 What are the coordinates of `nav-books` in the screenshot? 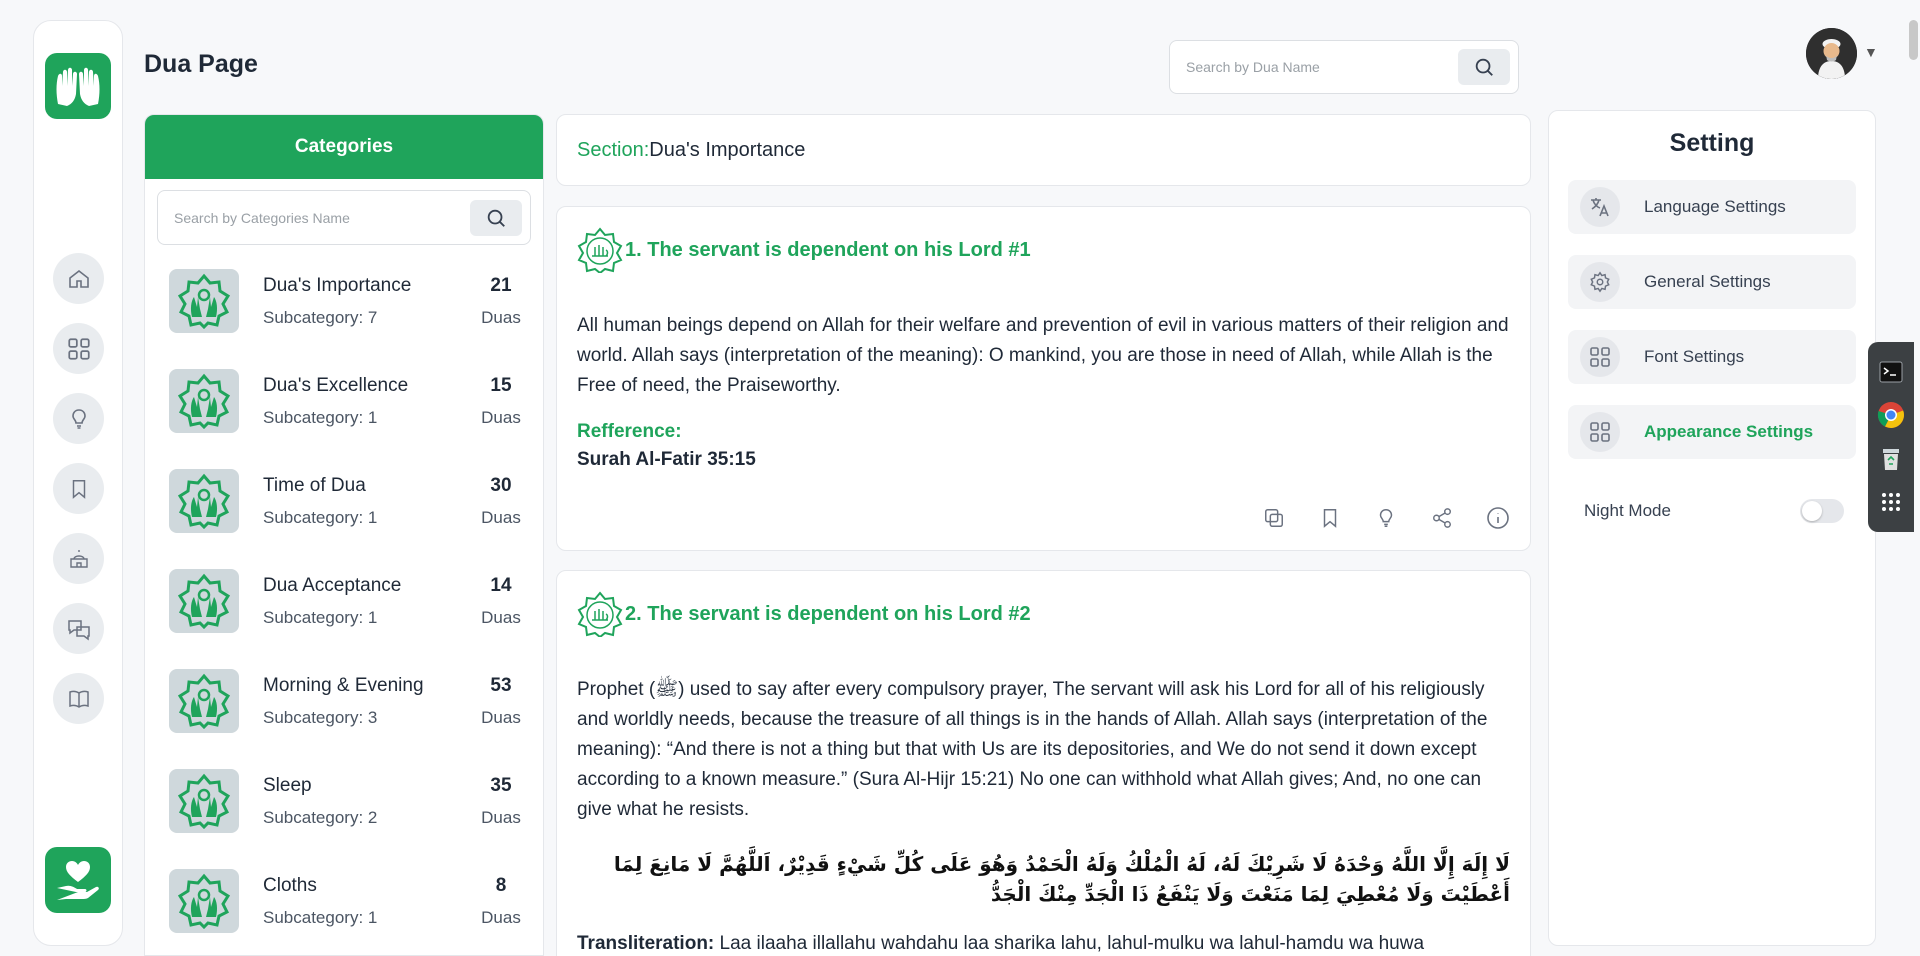 It's located at (78, 698).